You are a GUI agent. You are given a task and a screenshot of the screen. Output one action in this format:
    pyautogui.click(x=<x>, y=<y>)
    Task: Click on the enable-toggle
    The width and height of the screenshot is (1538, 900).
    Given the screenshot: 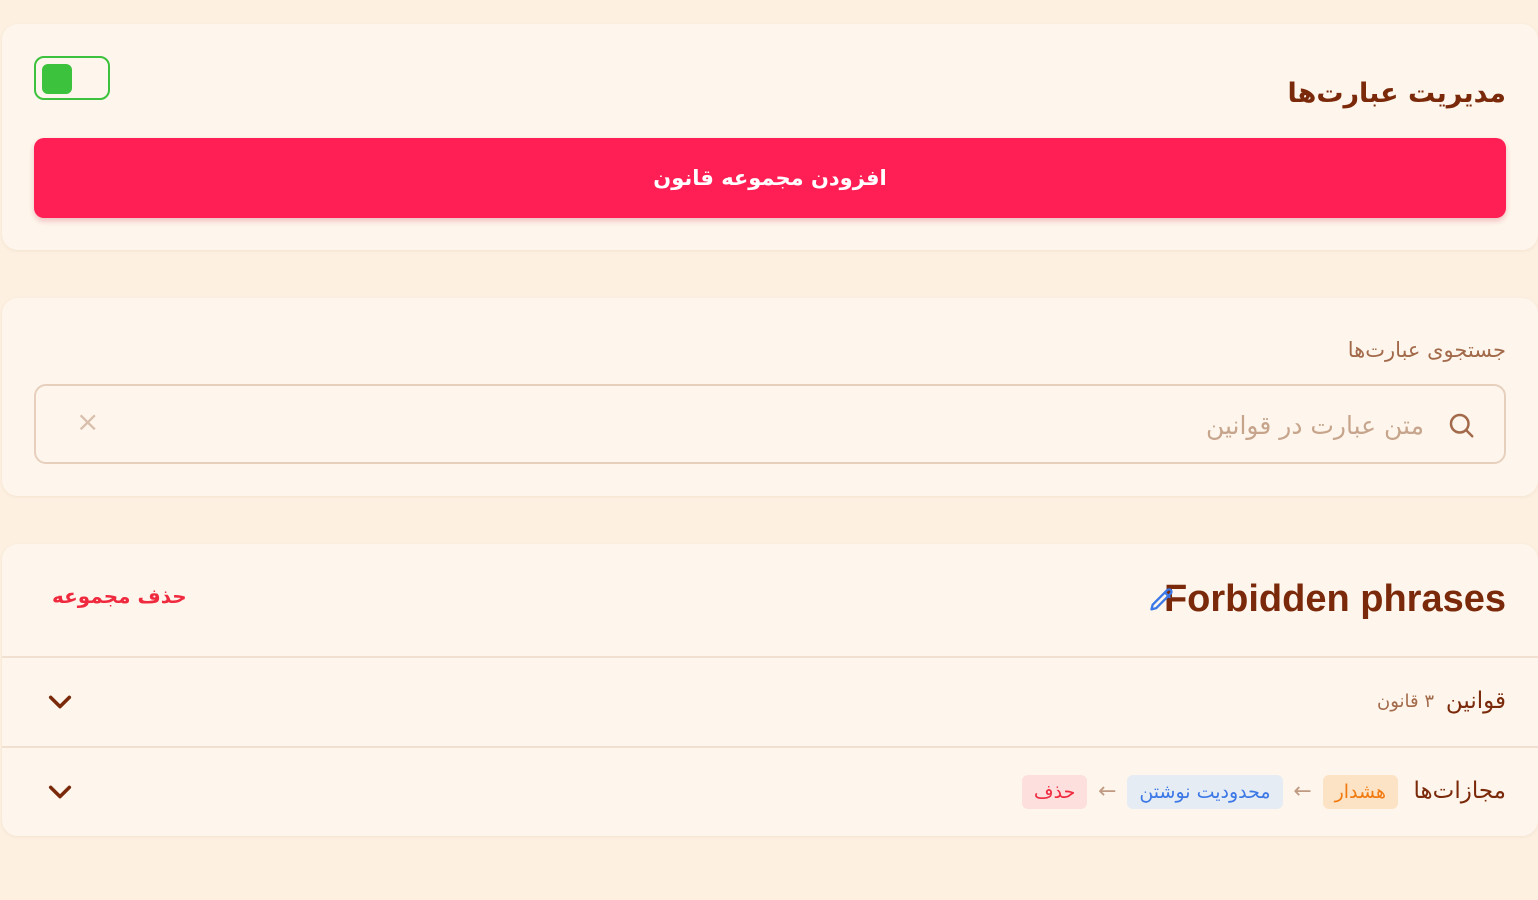 What is the action you would take?
    pyautogui.click(x=72, y=78)
    